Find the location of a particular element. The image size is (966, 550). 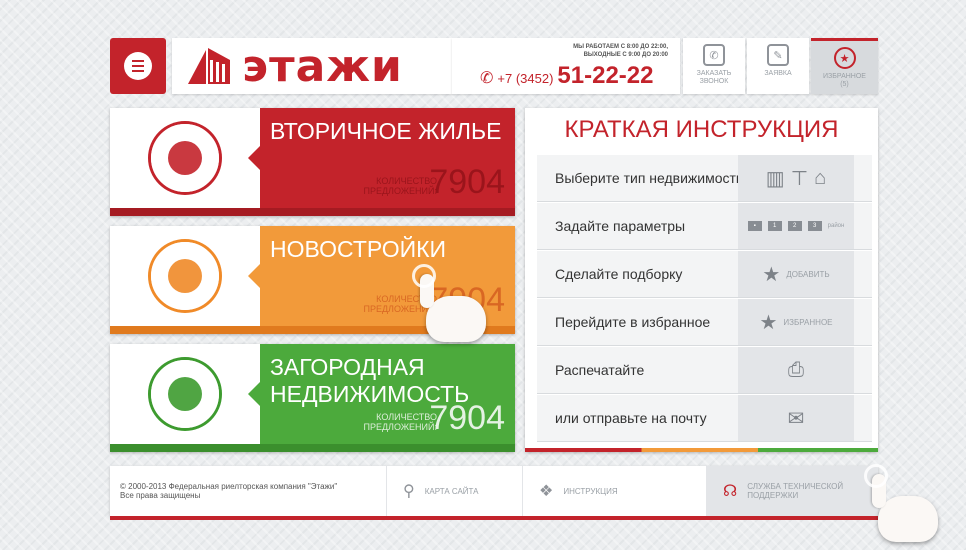

headset-icon: ☊ is located at coordinates (730, 491).